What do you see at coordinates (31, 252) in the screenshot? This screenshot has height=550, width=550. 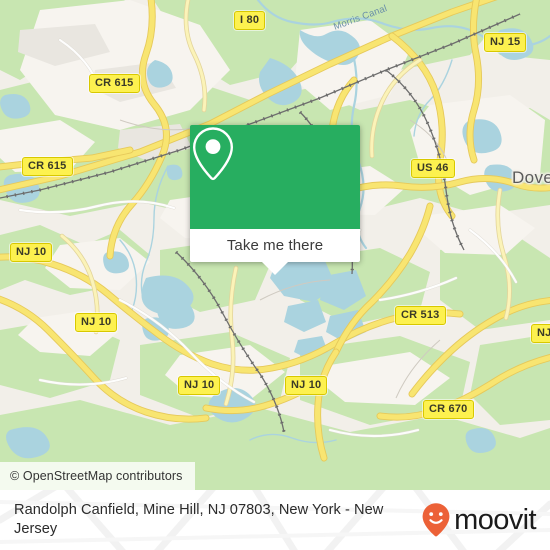 I see `map-shield-nj10-a: NJ 10` at bounding box center [31, 252].